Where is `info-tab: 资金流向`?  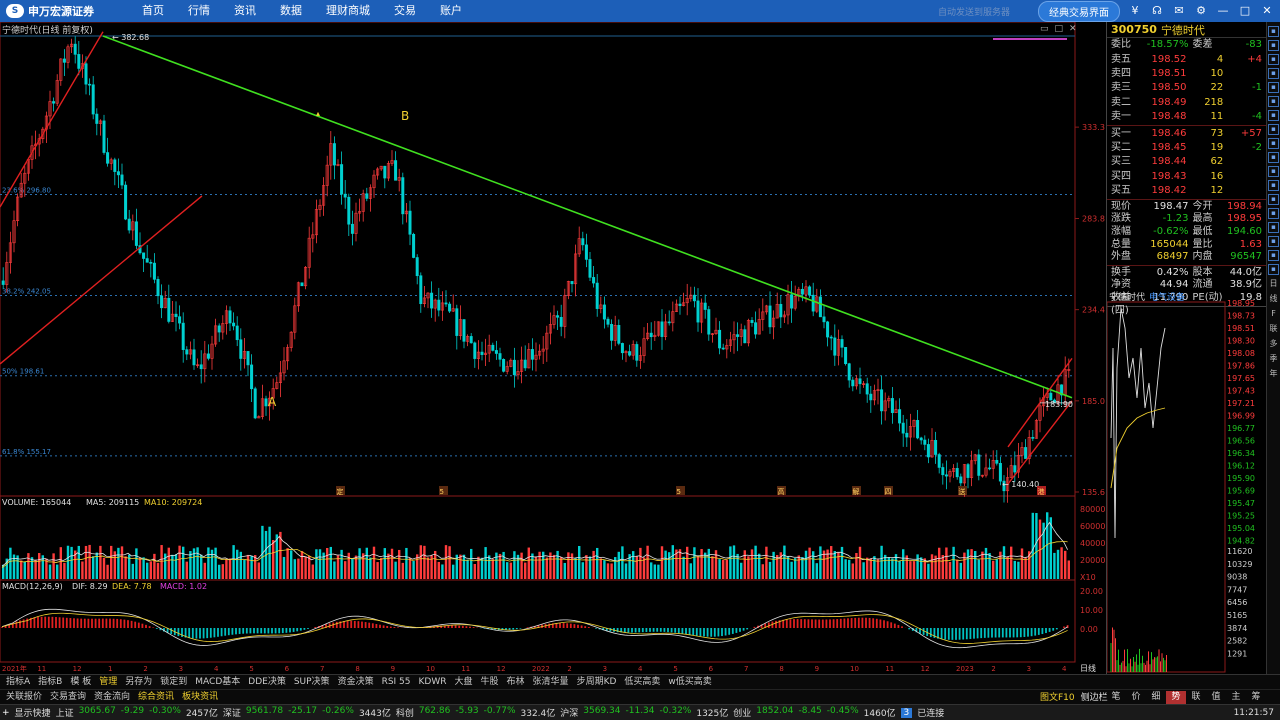
info-tab: 资金流向 is located at coordinates (112, 696).